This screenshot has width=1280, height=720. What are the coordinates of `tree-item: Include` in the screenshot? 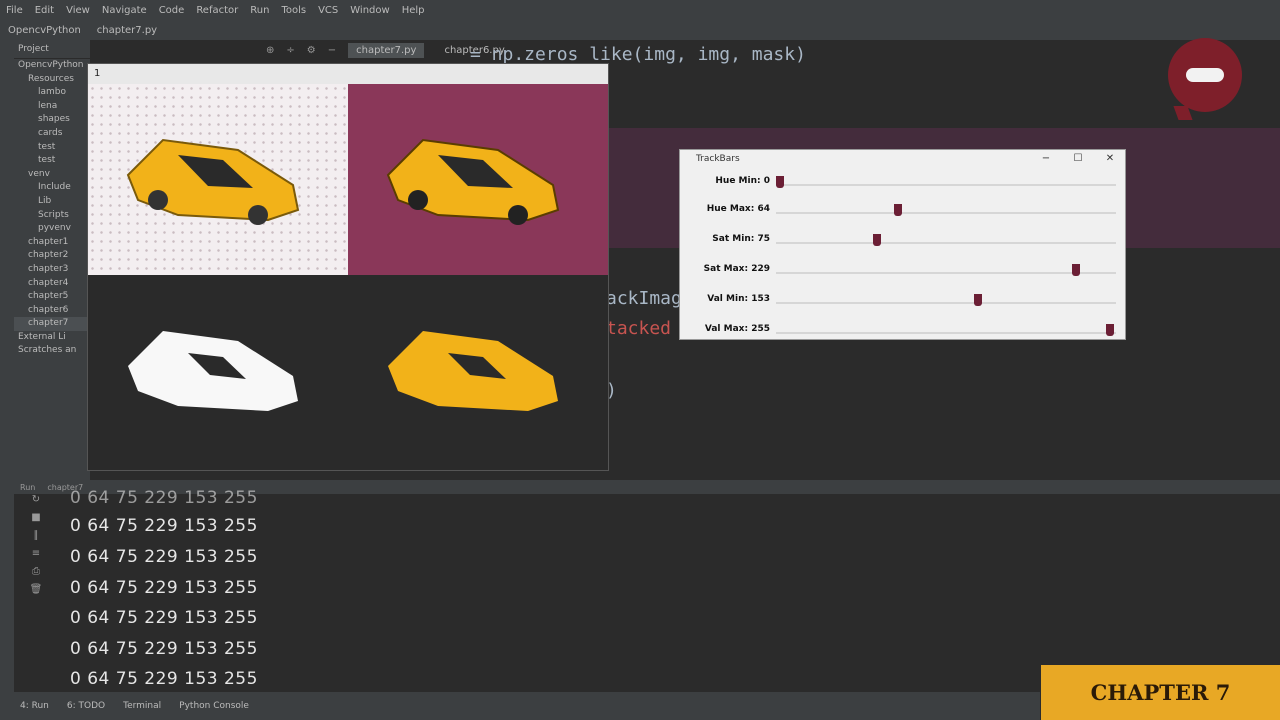 It's located at (52, 188).